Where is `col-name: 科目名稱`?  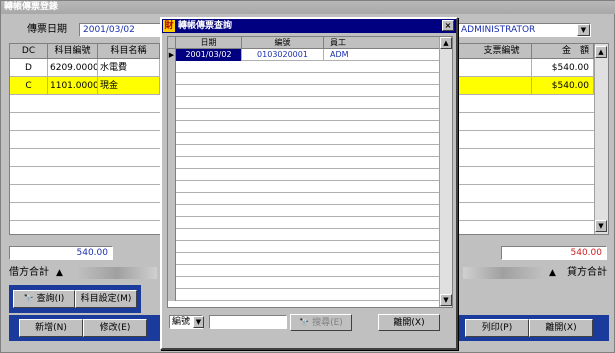 col-name: 科目名稱 is located at coordinates (129, 51).